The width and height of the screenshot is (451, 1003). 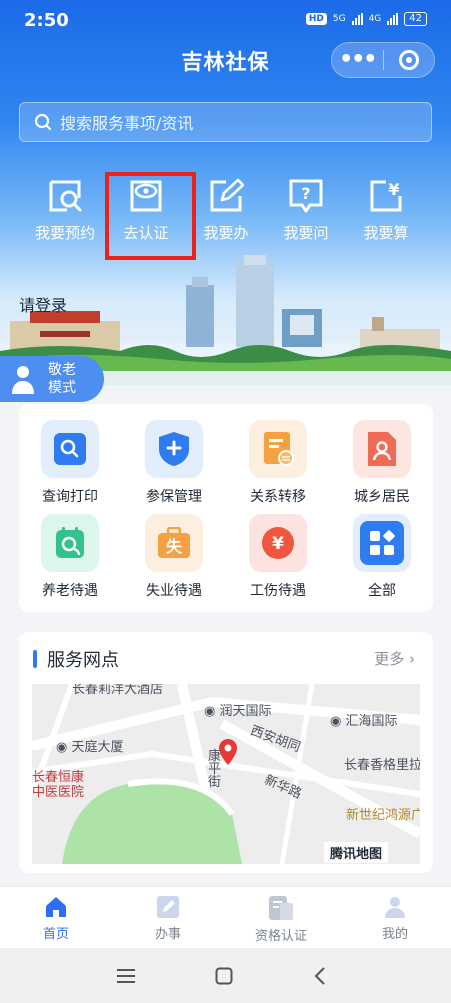 What do you see at coordinates (167, 934) in the screenshot?
I see `tab-label: 办事` at bounding box center [167, 934].